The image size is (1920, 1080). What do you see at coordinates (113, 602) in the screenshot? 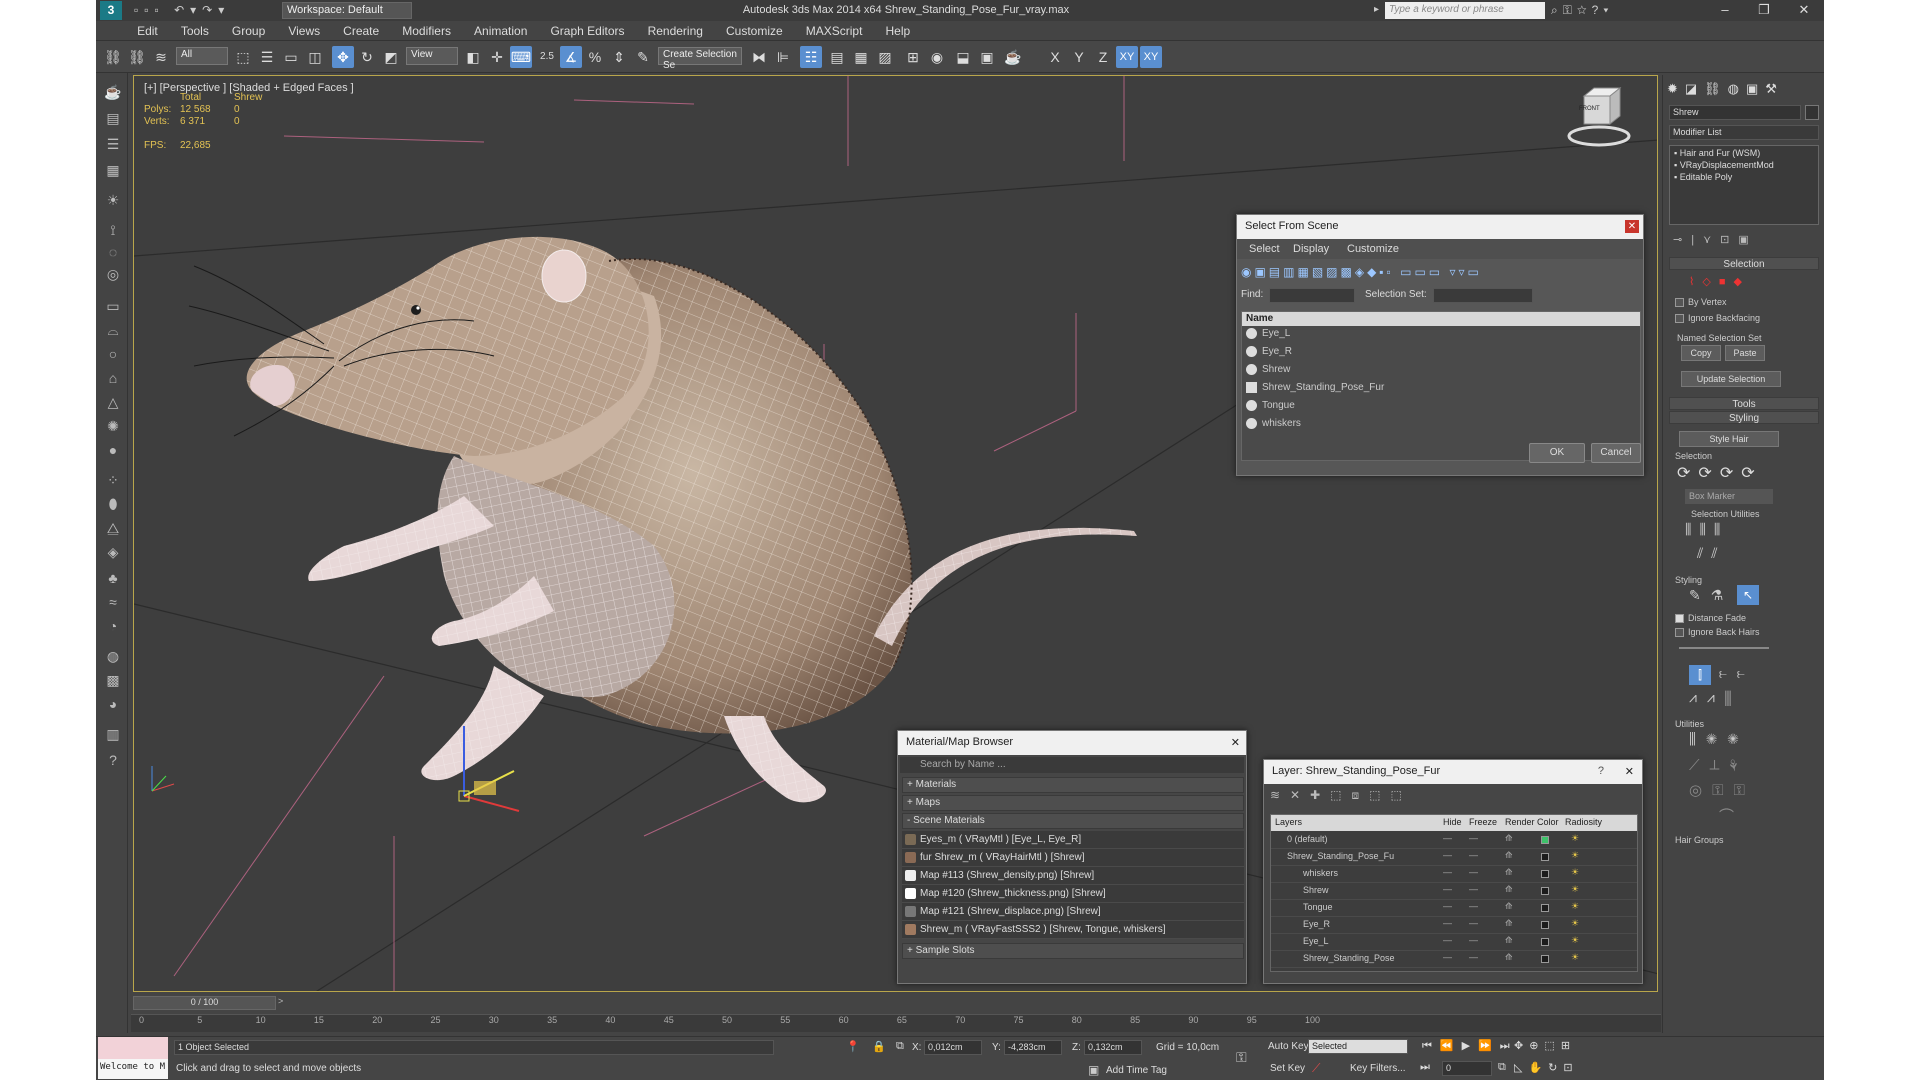
I see `hair-icon: ≈` at bounding box center [113, 602].